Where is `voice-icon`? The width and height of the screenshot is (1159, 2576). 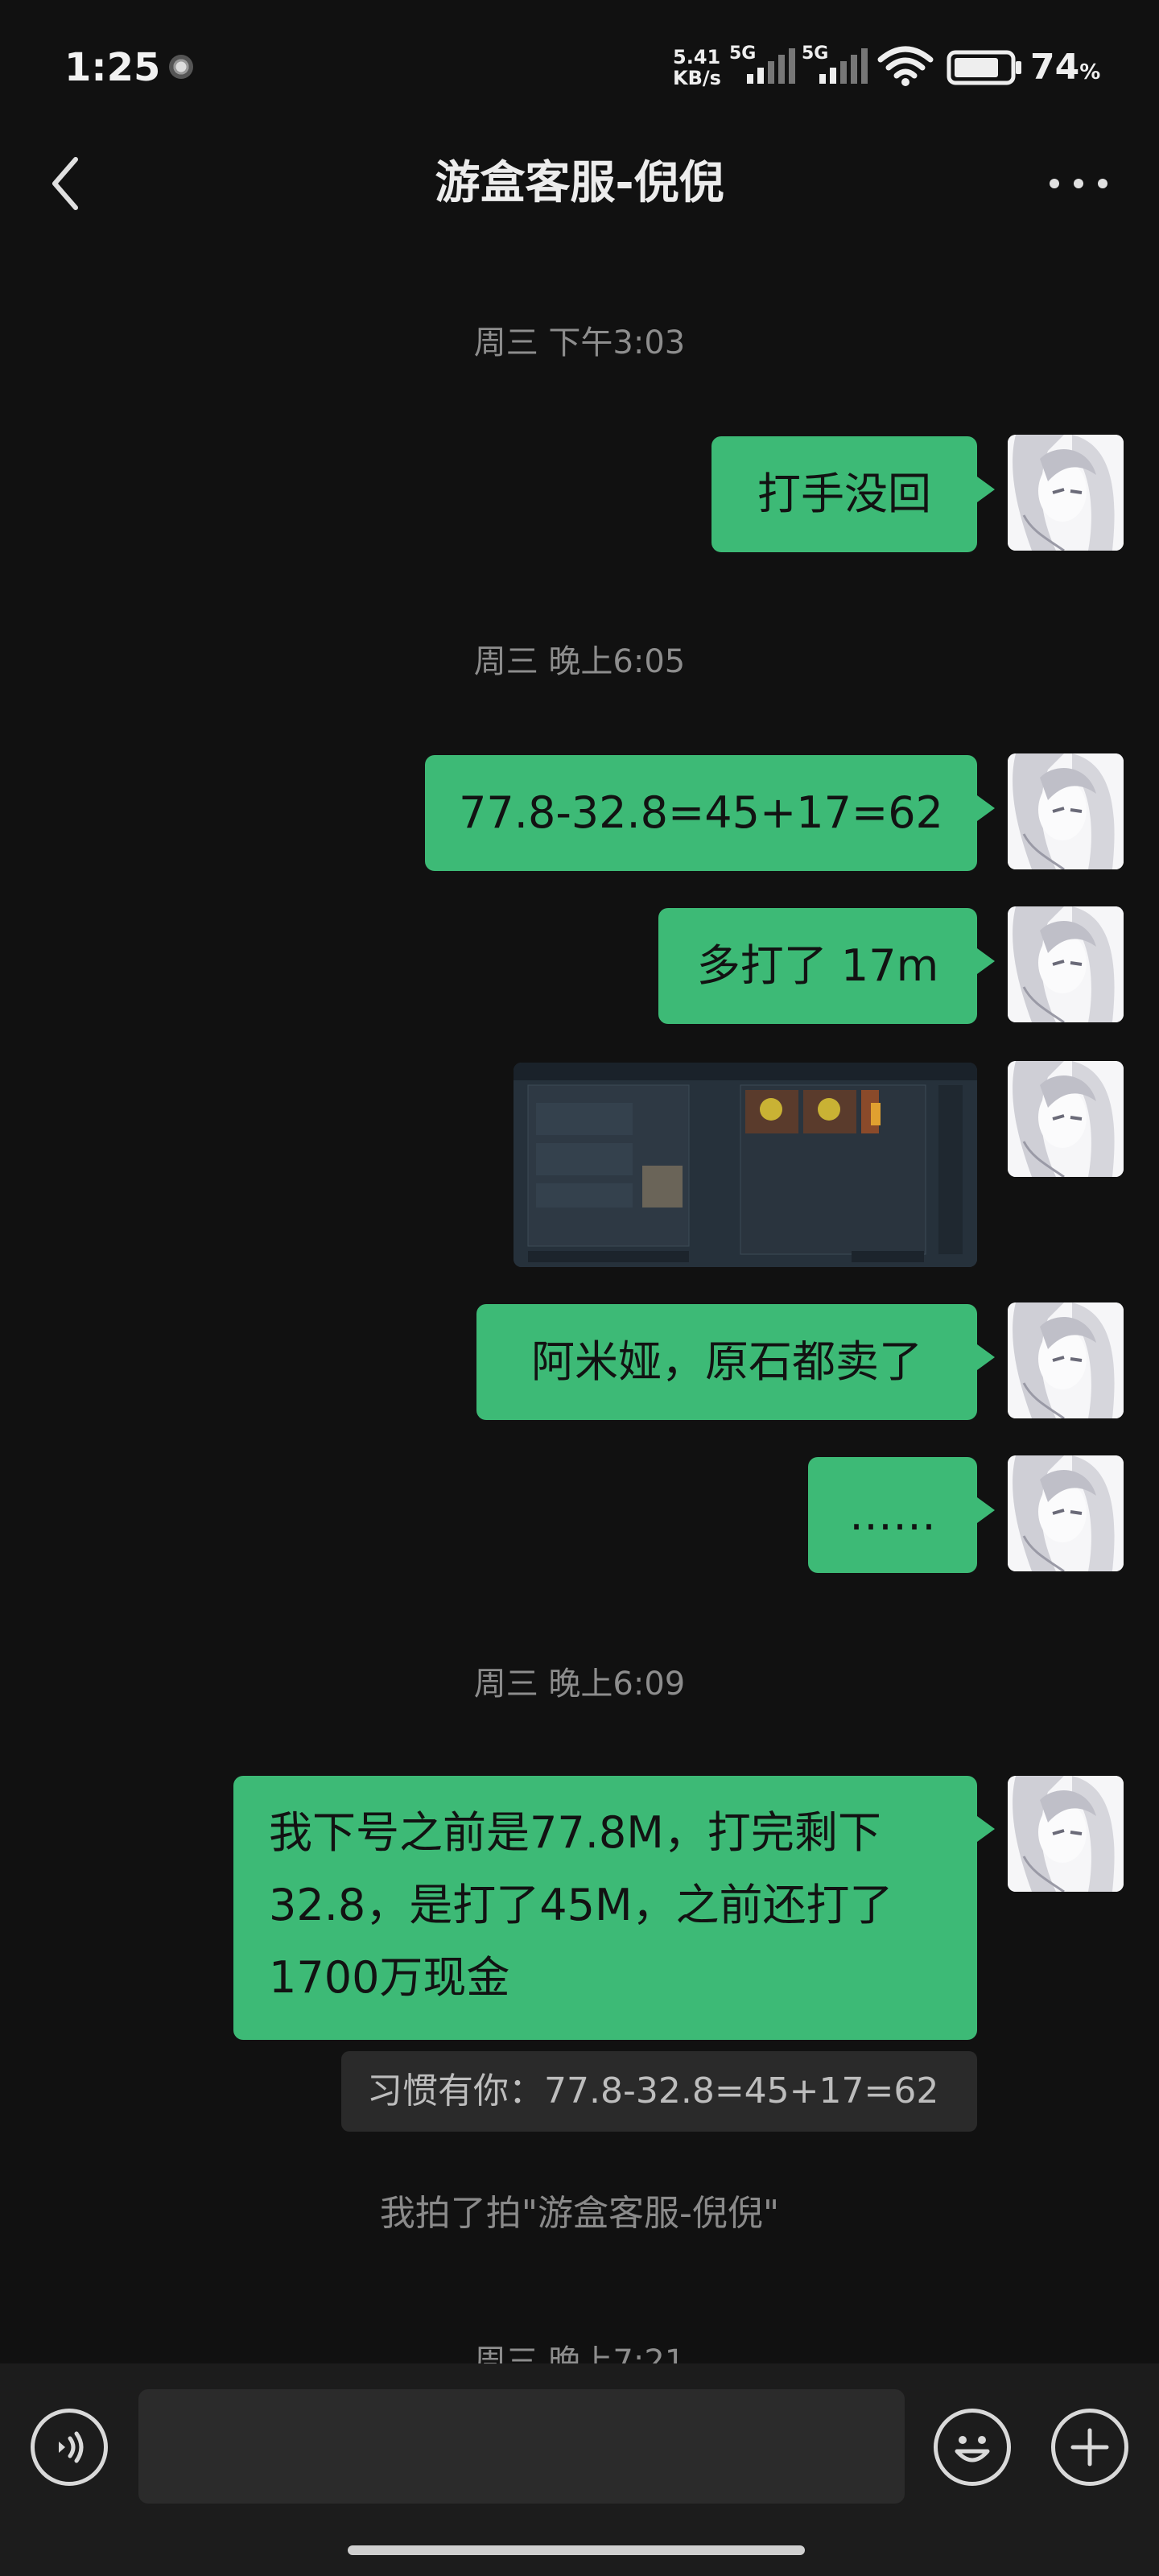 voice-icon is located at coordinates (71, 2447).